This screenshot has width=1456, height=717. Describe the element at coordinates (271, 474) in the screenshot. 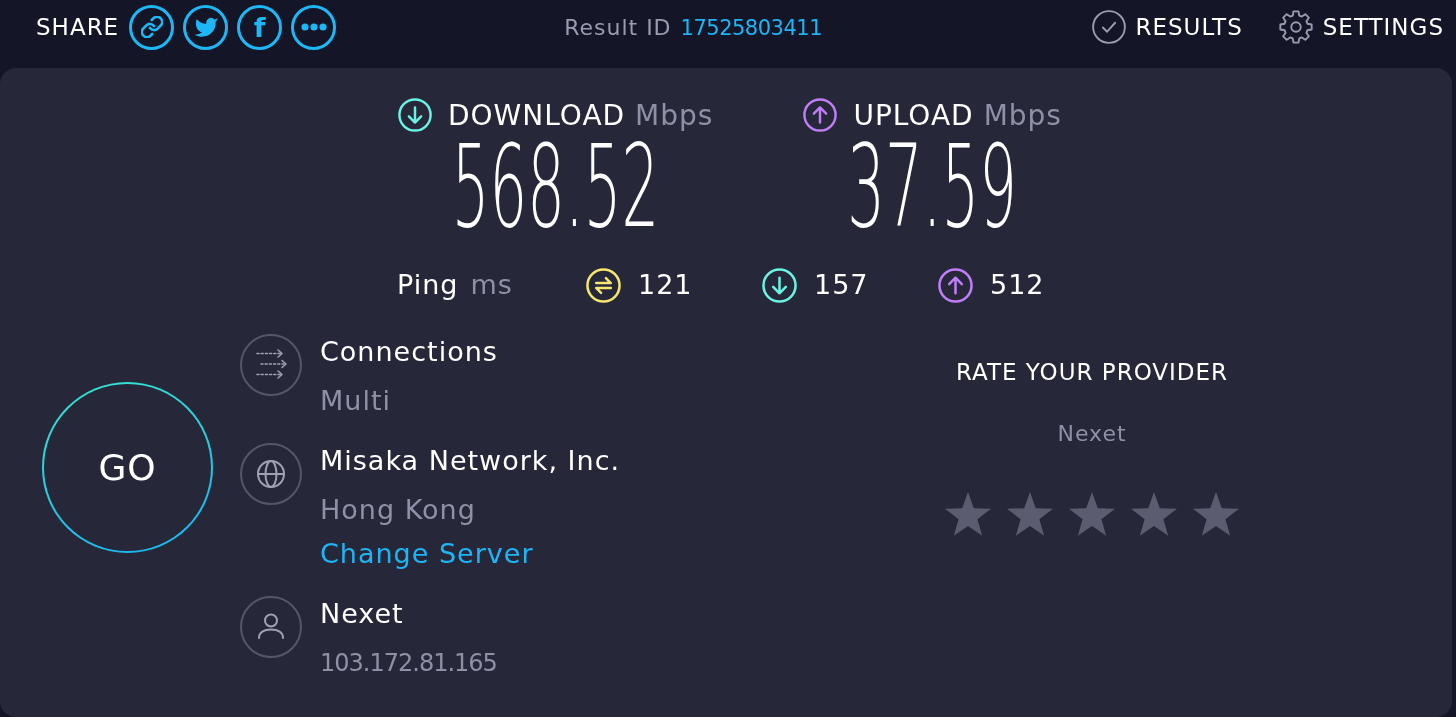

I see `globe-icon` at that location.